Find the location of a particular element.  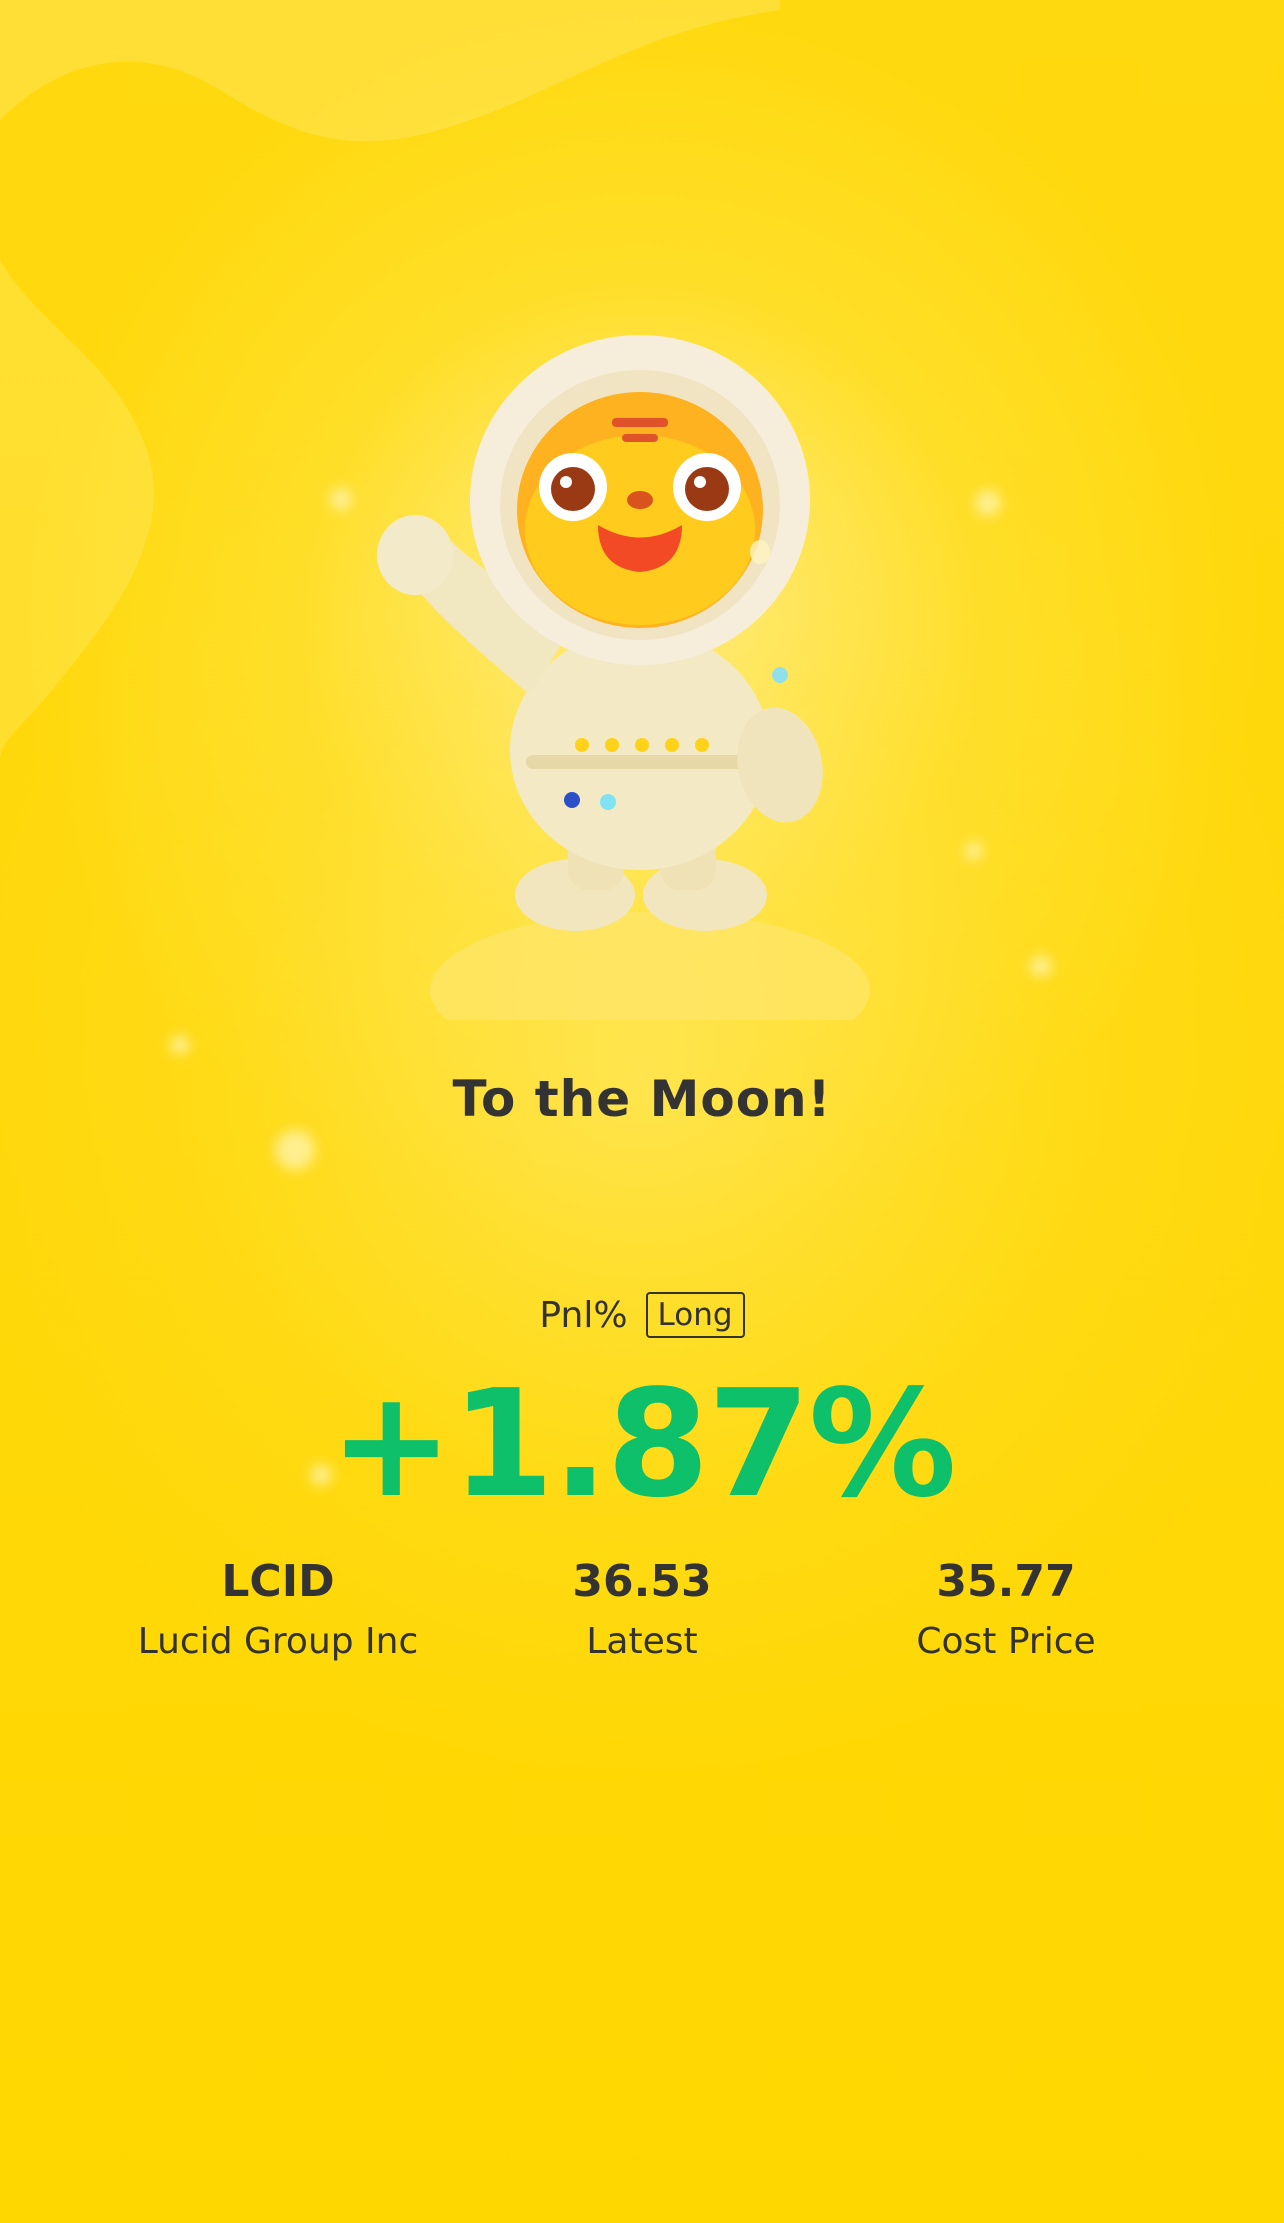

pnl-percentage: +1.87% is located at coordinates (642, 1444).